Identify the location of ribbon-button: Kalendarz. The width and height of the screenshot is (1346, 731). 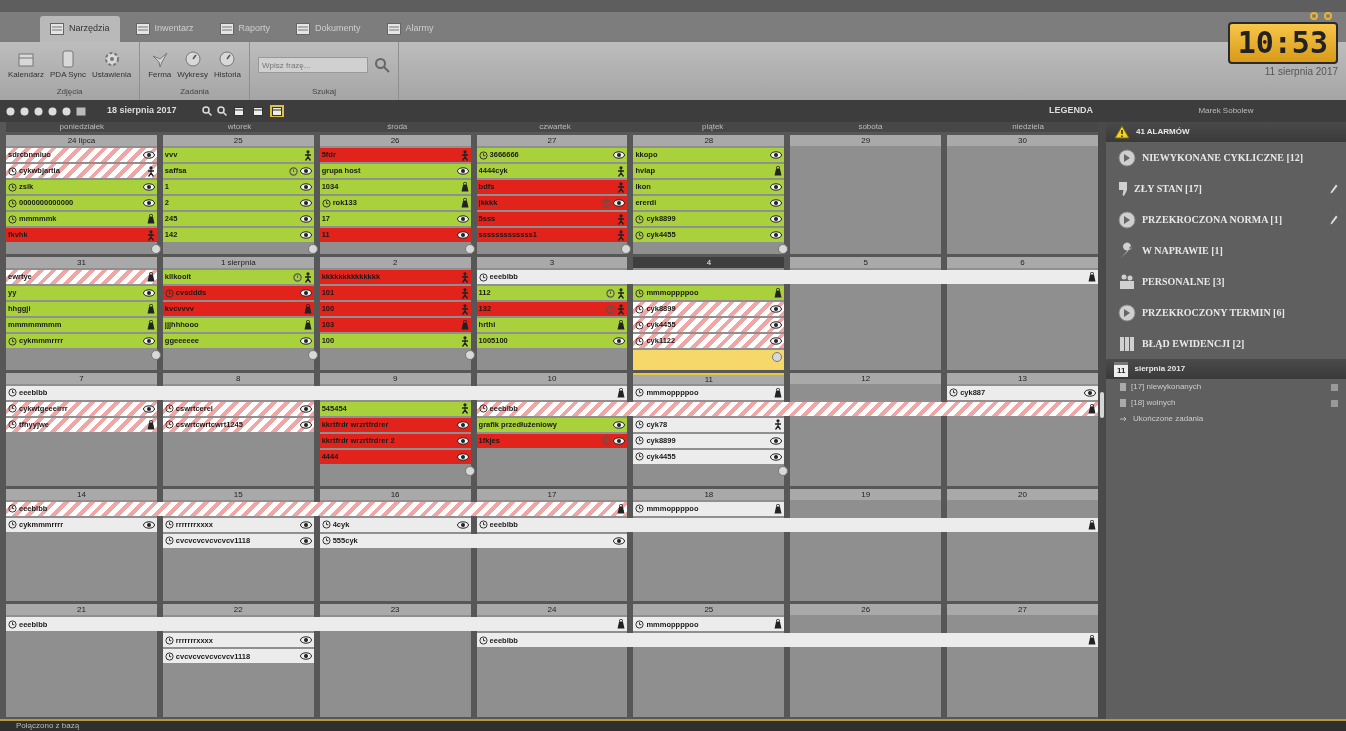
(26, 65).